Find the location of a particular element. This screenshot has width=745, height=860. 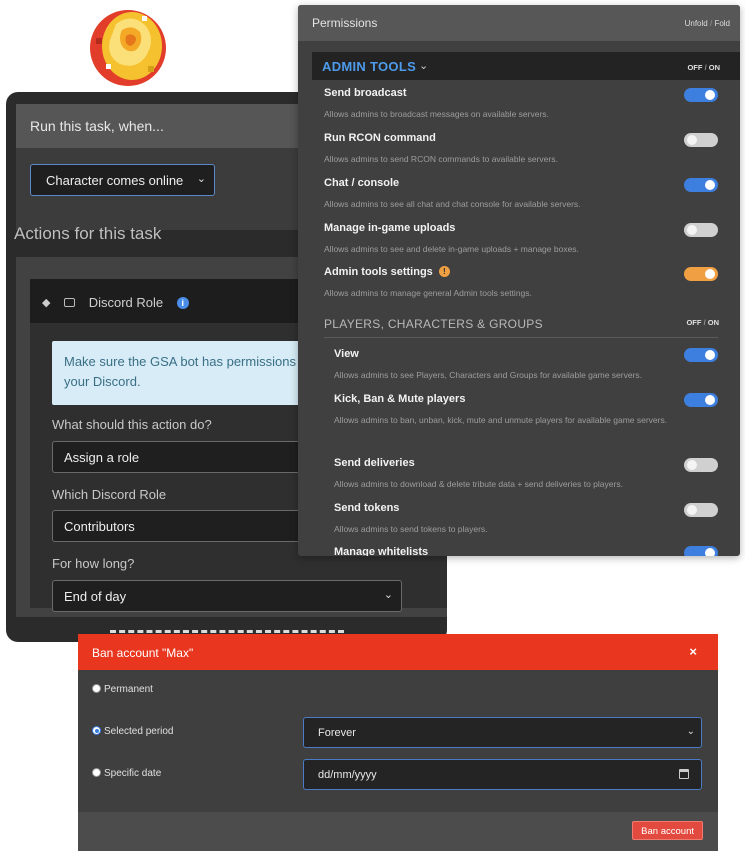

sort-handle-icon: ◆ is located at coordinates (46, 302).